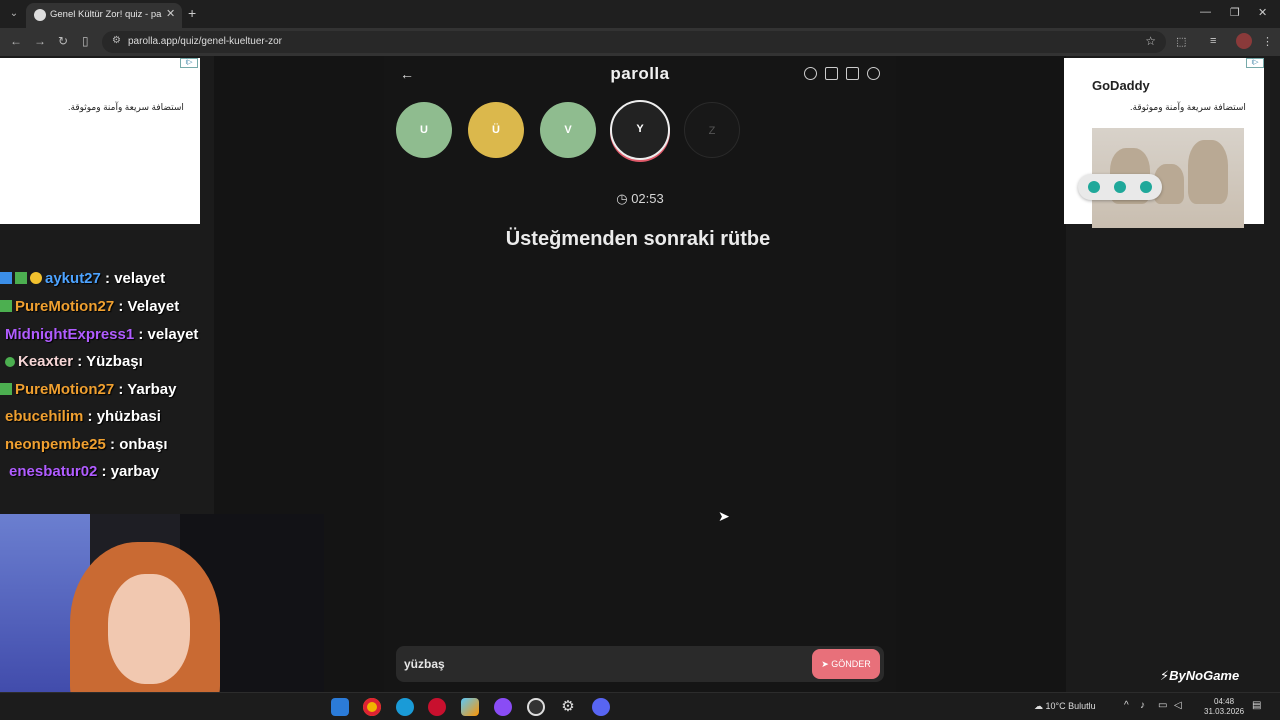 The image size is (1280, 720). Describe the element at coordinates (1094, 187) in the screenshot. I see `shield-icon` at that location.